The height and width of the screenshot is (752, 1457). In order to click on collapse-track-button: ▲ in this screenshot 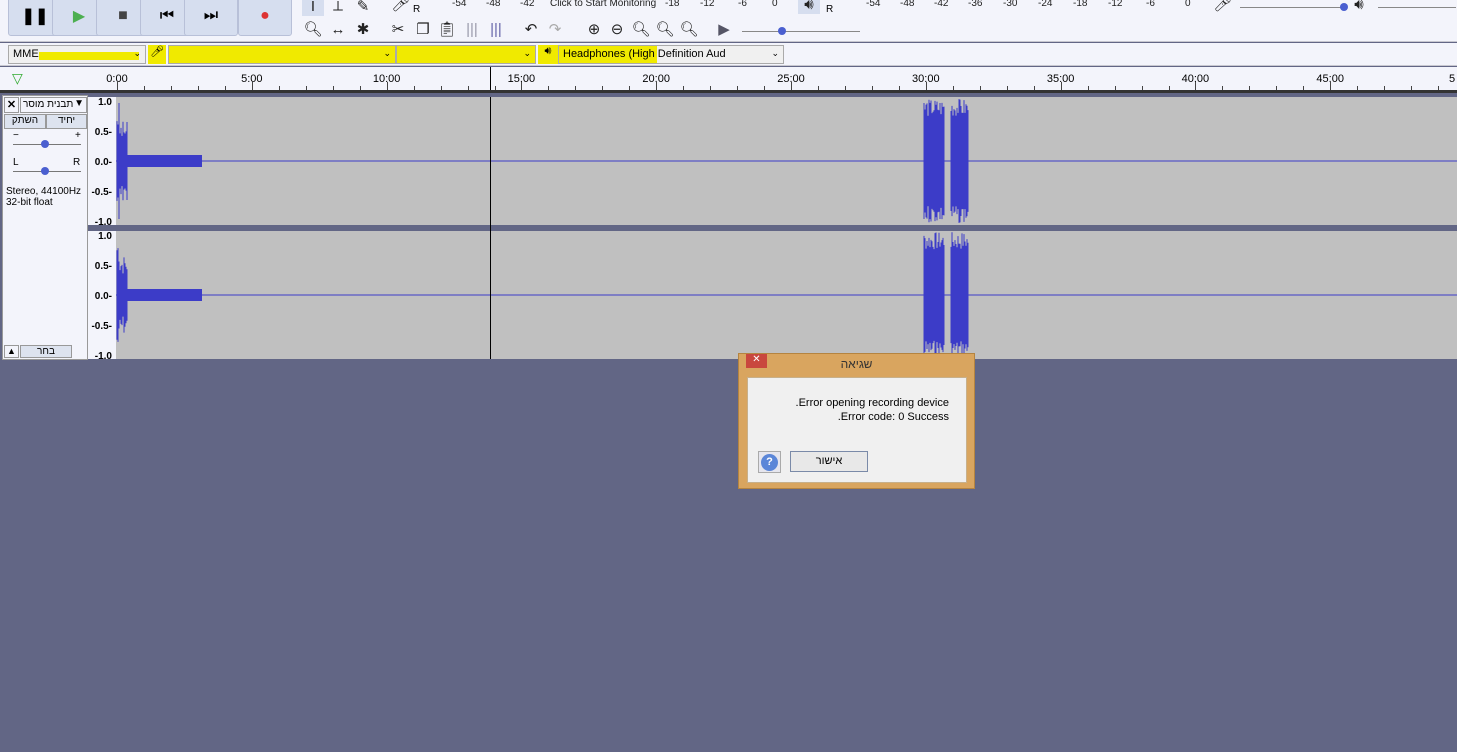, I will do `click(11, 351)`.